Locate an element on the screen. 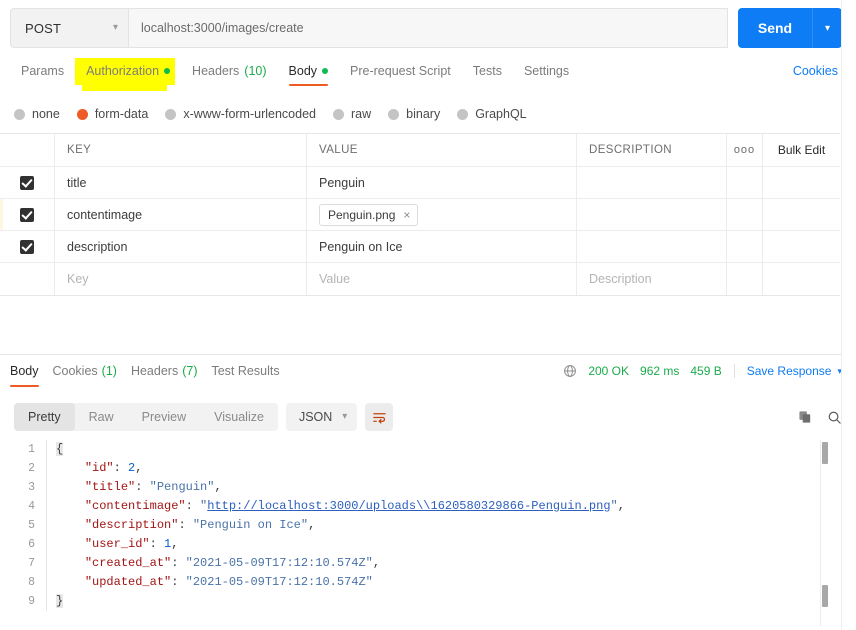 The height and width of the screenshot is (630, 856). table-row: title Penguin is located at coordinates (420, 183).